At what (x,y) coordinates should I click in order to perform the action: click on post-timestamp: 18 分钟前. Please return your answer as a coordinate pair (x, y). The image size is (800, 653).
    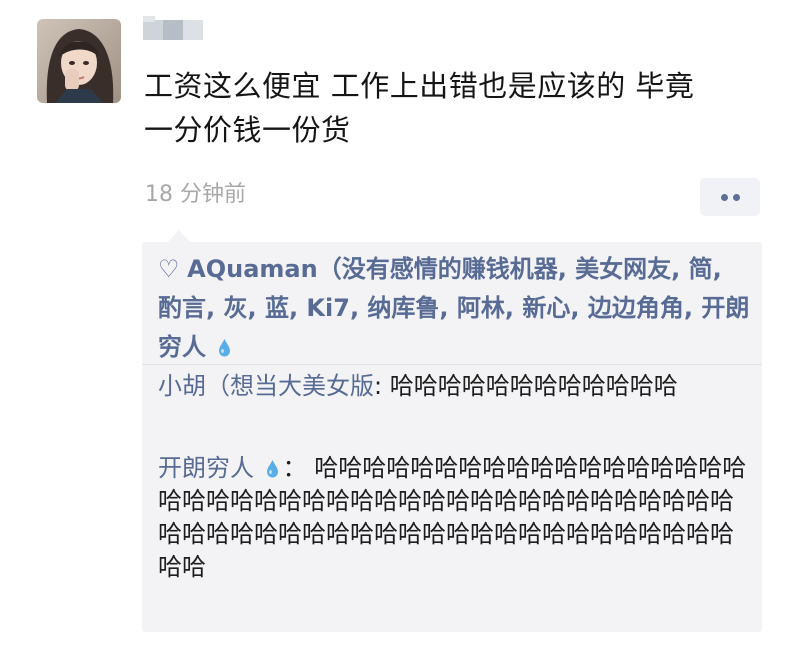
    Looking at the image, I should click on (195, 194).